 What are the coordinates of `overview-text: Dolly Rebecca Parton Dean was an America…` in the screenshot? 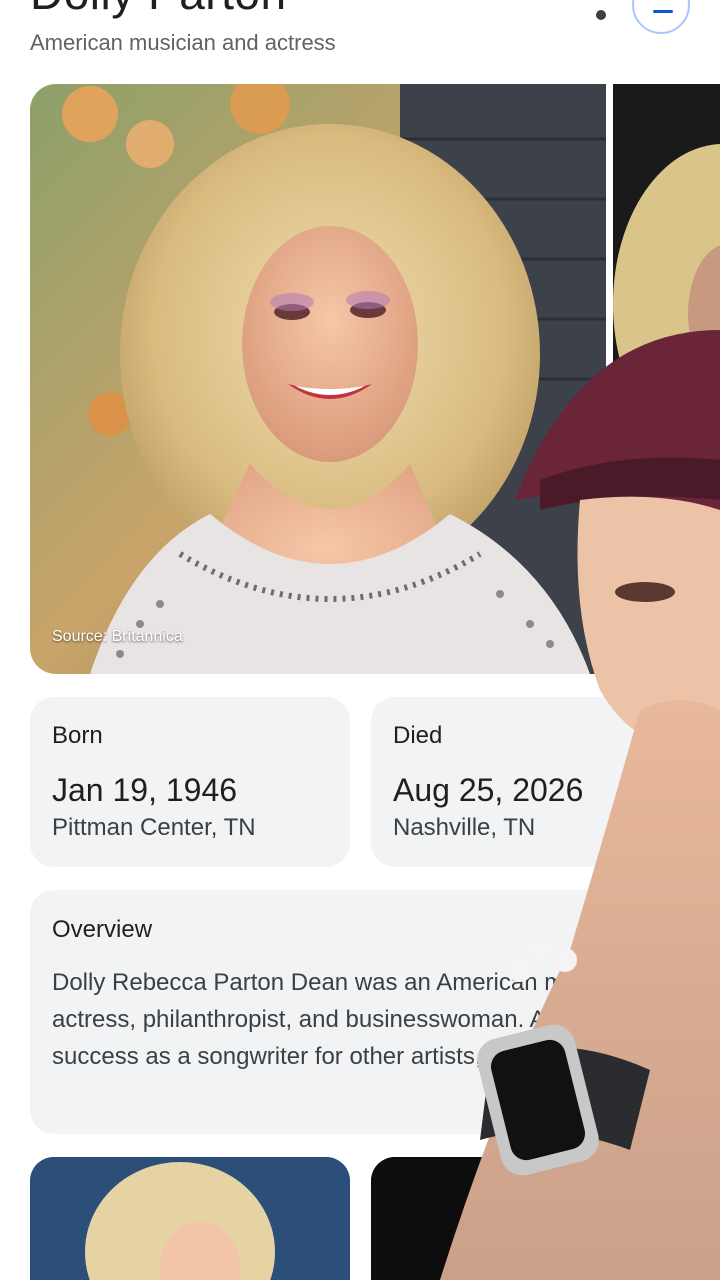 It's located at (370, 1019).